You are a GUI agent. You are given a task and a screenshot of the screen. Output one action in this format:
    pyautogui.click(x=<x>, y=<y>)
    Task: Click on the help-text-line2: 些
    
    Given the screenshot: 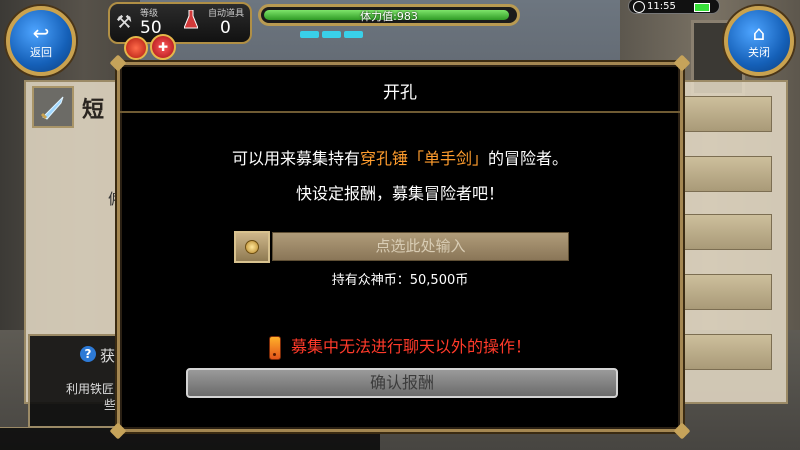 What is the action you would take?
    pyautogui.click(x=110, y=405)
    